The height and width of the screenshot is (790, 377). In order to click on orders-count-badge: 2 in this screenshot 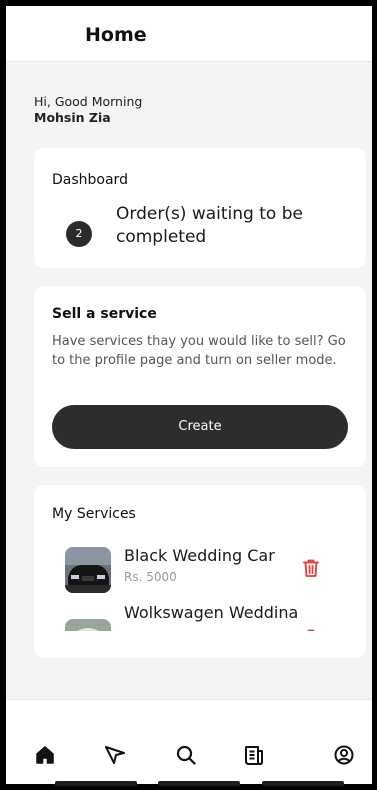, I will do `click(79, 234)`.